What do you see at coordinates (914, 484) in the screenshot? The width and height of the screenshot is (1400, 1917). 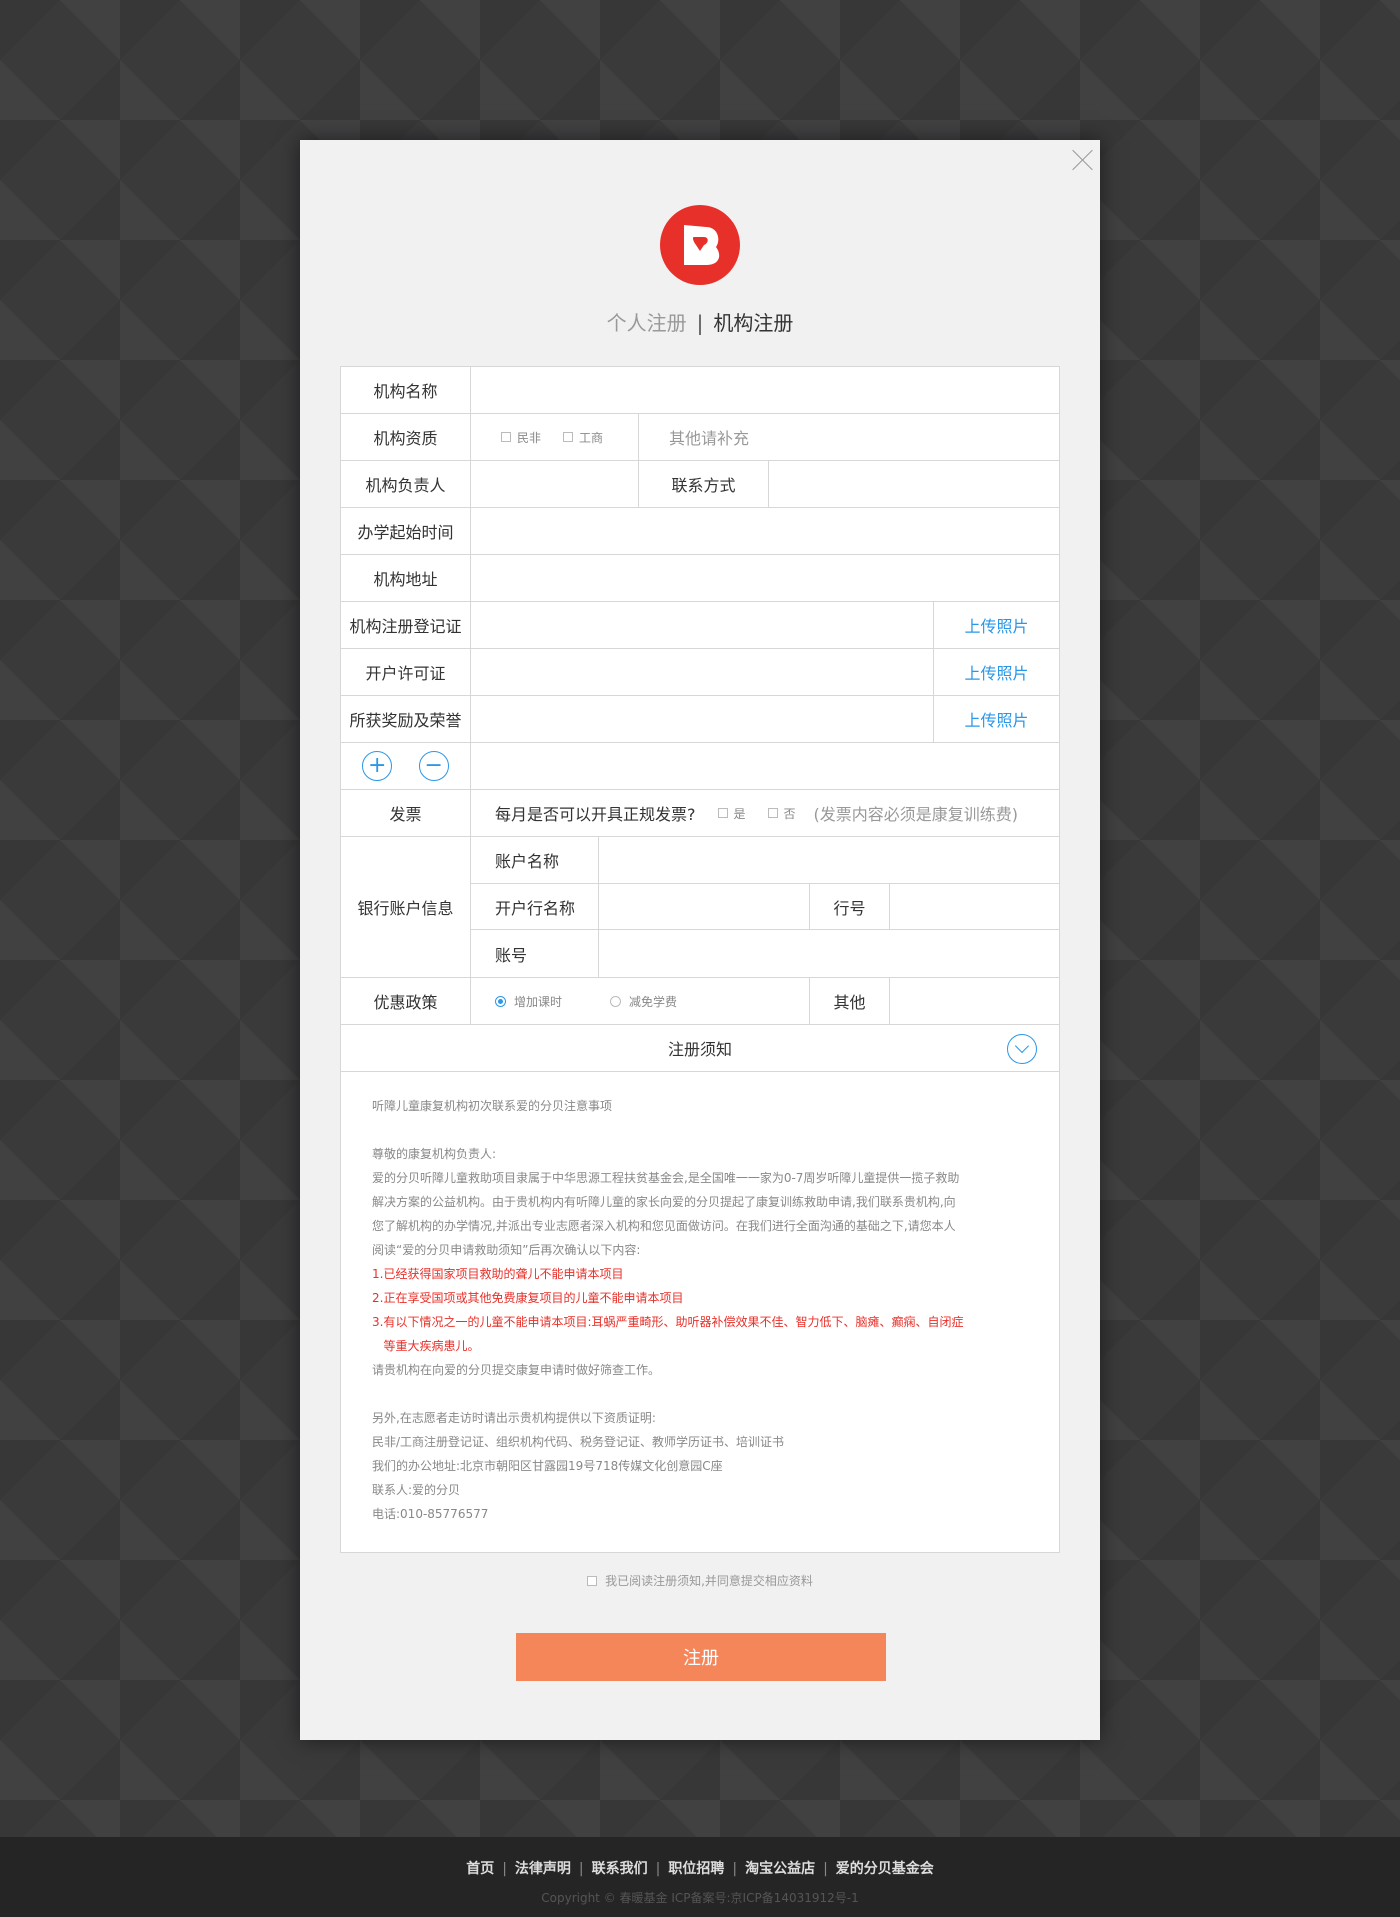 I see `contact-input` at bounding box center [914, 484].